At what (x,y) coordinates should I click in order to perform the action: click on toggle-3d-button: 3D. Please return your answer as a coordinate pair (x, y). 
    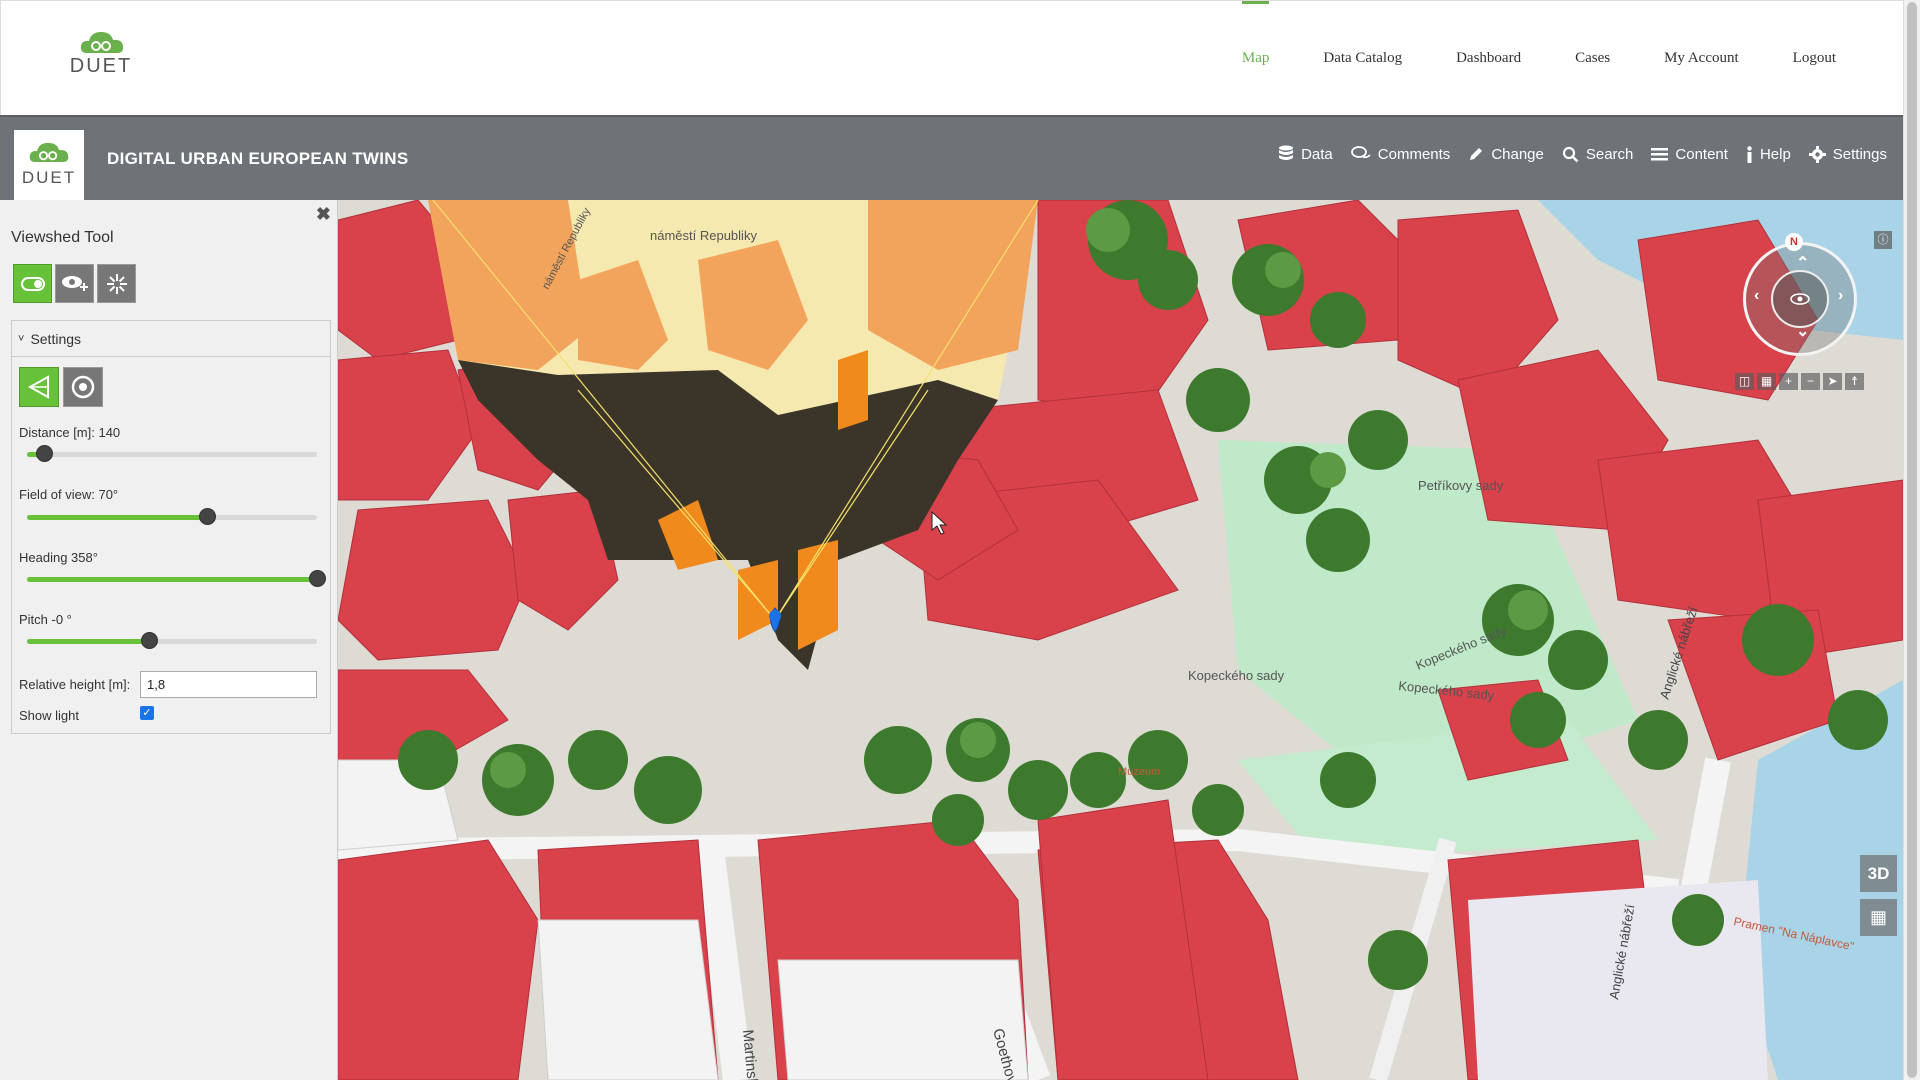
    Looking at the image, I should click on (1878, 873).